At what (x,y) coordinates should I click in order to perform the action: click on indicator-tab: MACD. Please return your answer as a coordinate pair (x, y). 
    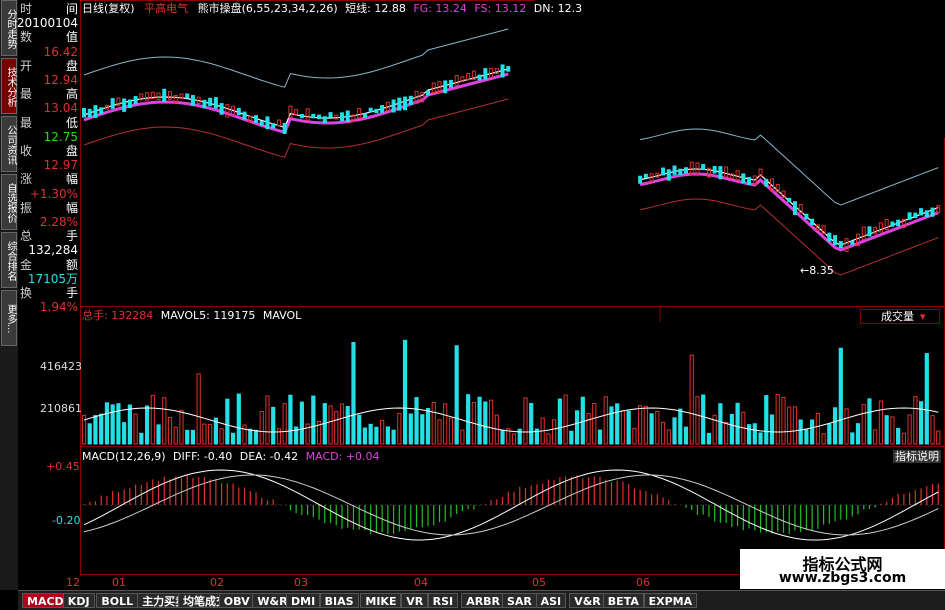
    Looking at the image, I should click on (45, 600).